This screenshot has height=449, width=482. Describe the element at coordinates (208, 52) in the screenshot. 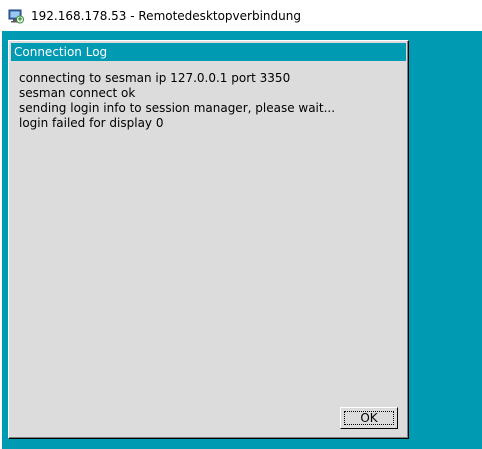

I see `dialog-titlebar: Connection Log` at that location.